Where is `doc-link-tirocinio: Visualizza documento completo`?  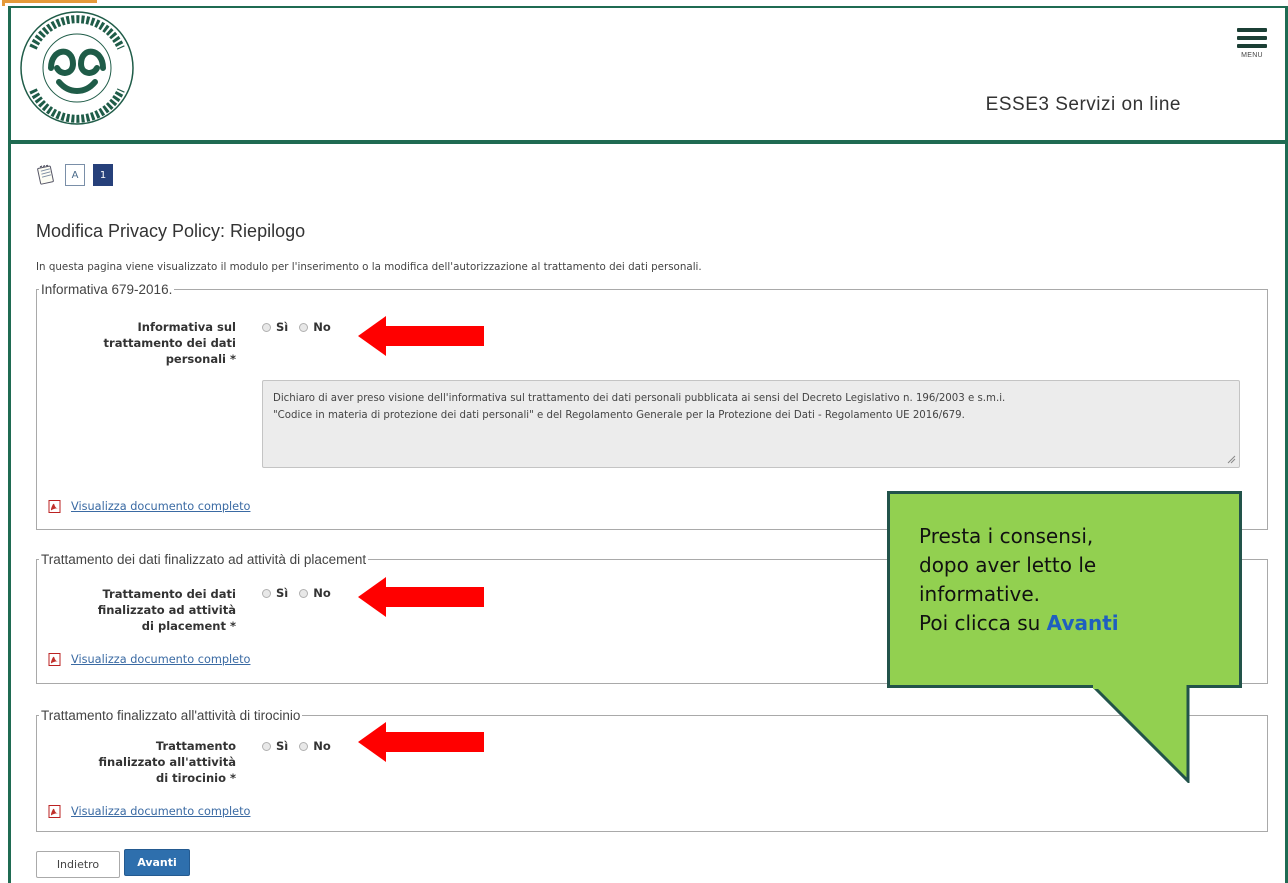
doc-link-tirocinio: Visualizza documento completo is located at coordinates (149, 811).